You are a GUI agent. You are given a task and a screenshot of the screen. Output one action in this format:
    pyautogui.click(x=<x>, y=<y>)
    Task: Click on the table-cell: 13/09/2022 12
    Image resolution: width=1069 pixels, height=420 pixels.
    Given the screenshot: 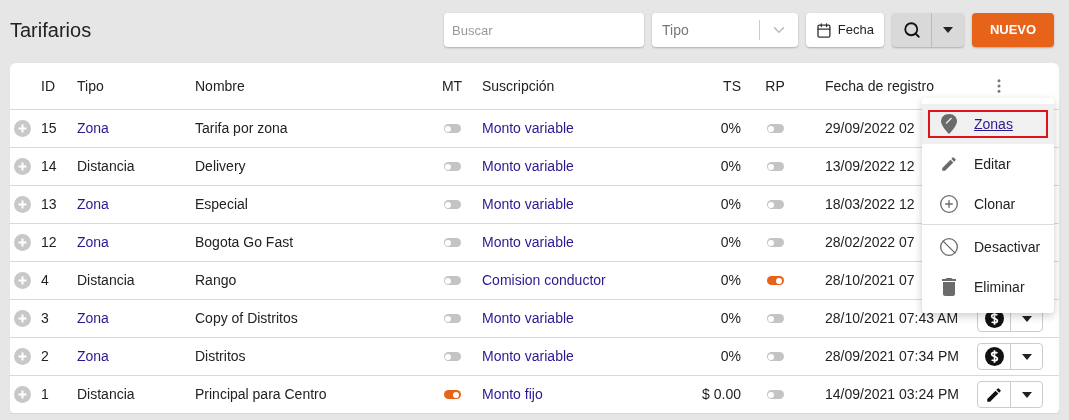 What is the action you would take?
    pyautogui.click(x=870, y=166)
    